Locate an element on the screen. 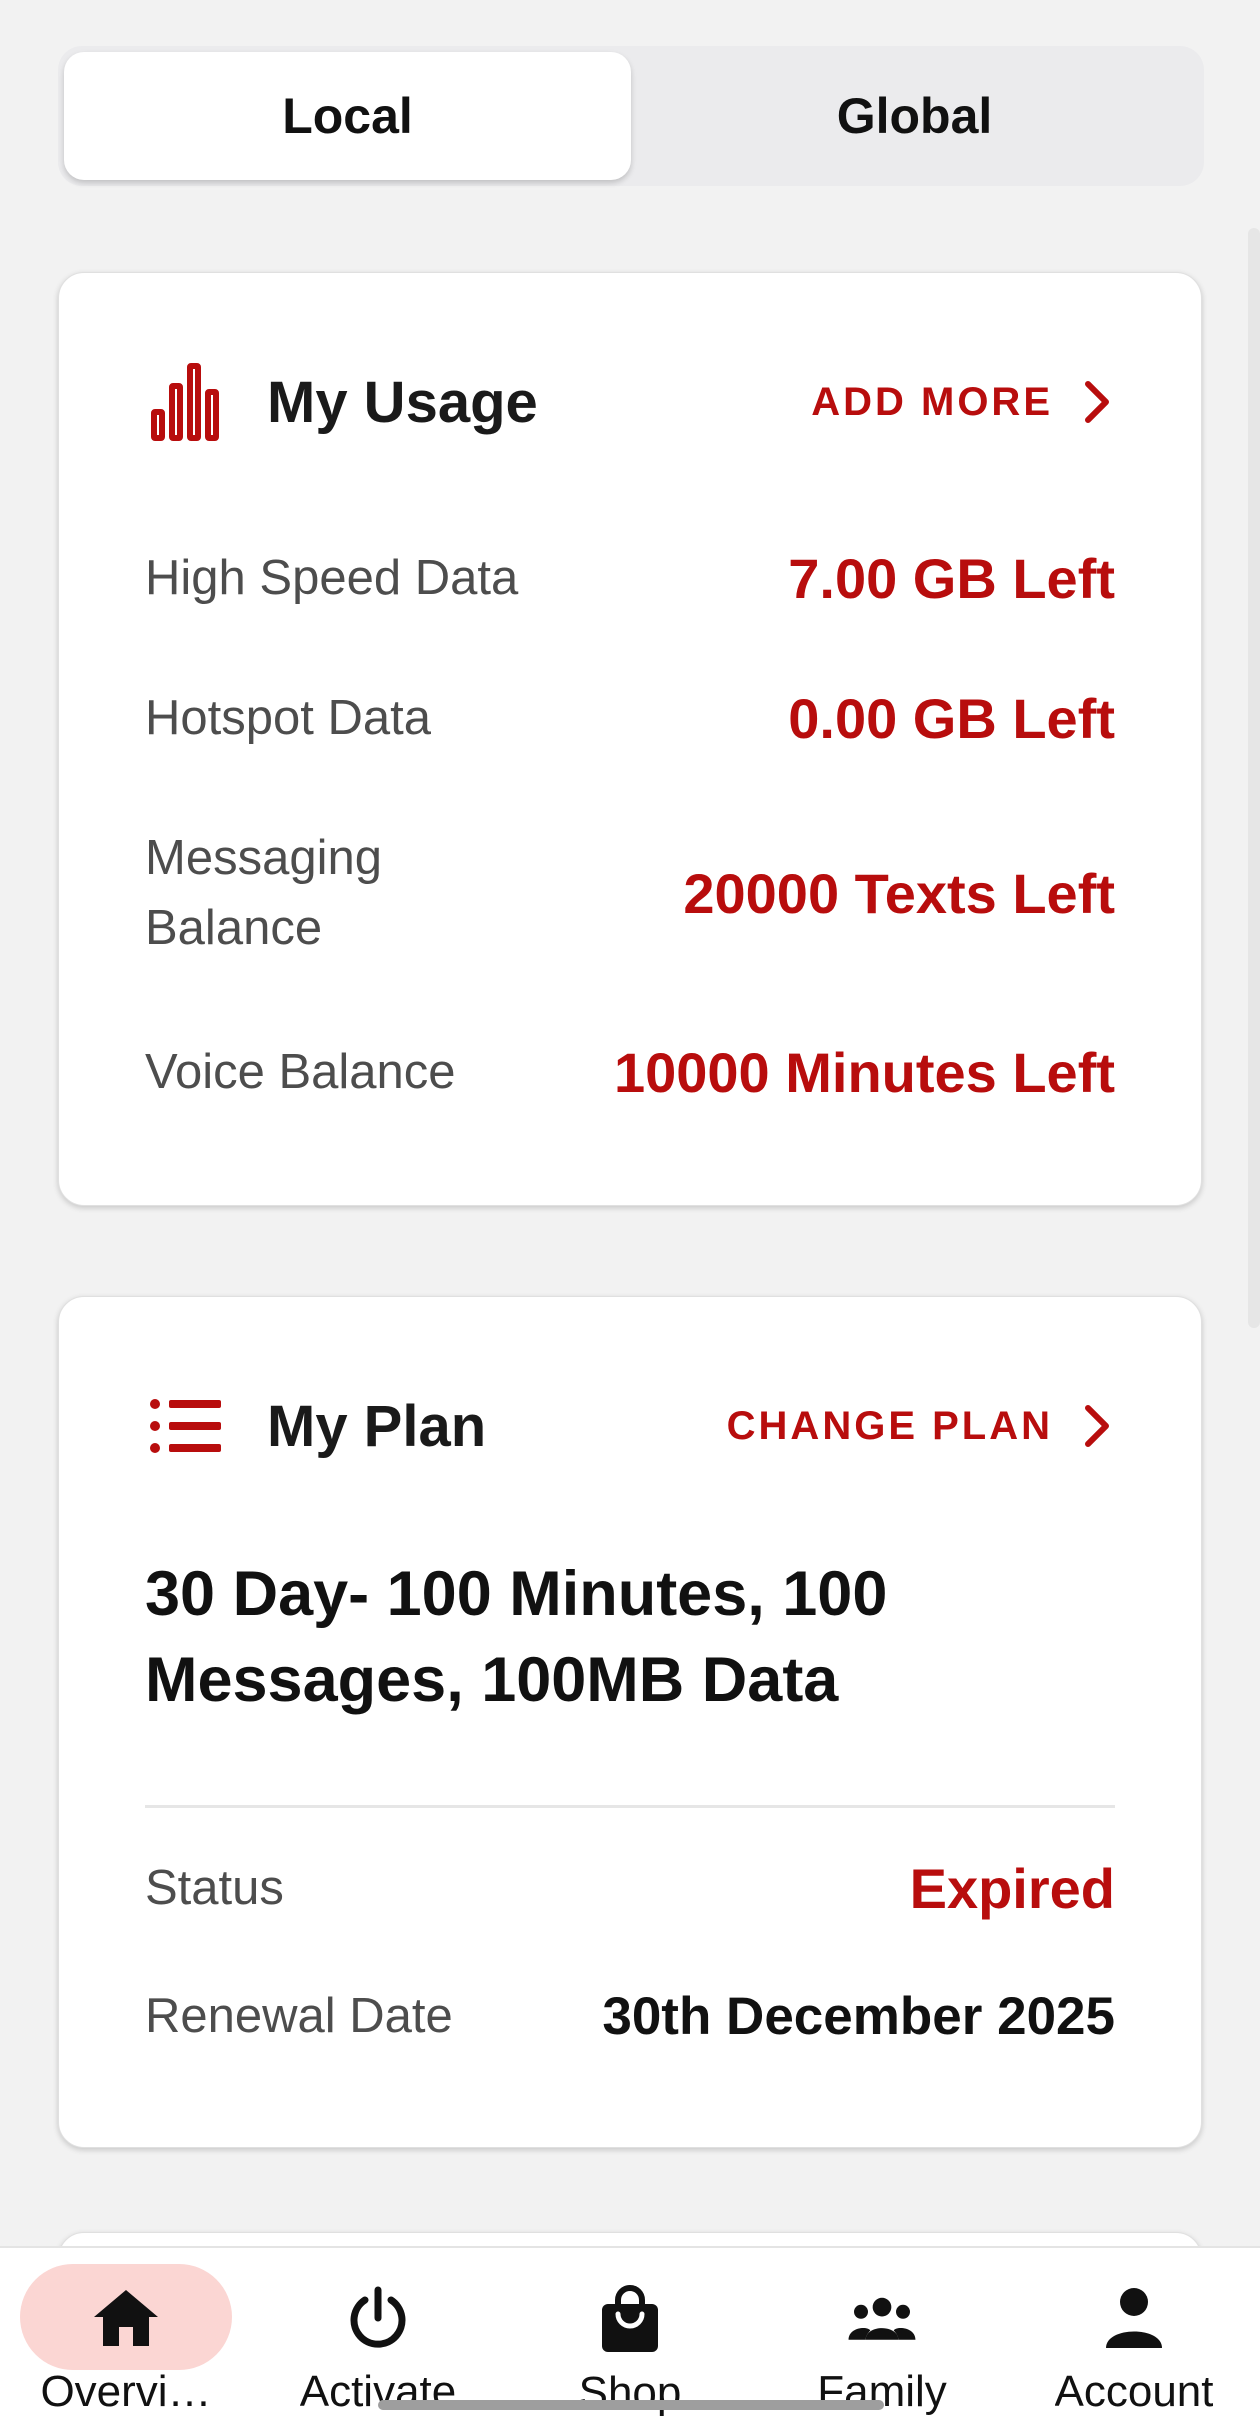  group-icon is located at coordinates (882, 2318).